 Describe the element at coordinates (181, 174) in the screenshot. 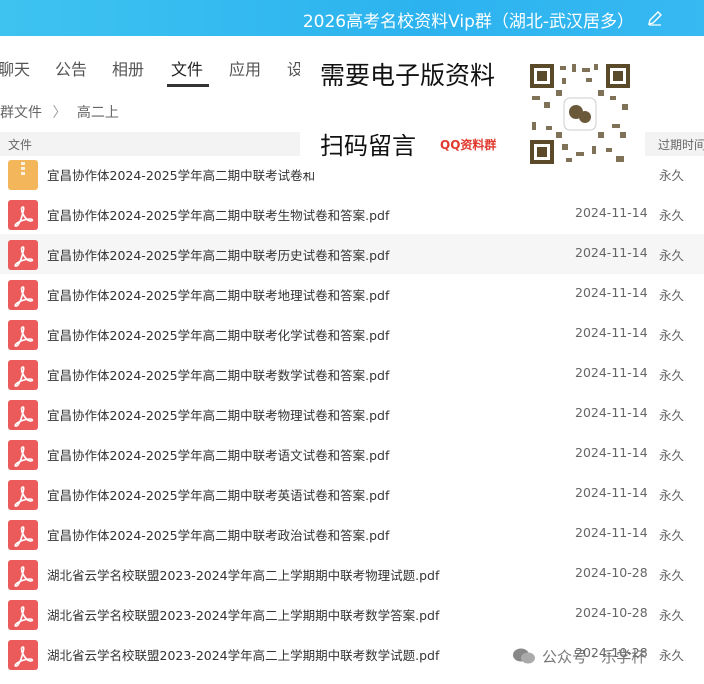

I see `file-name: 宜昌协作体2024-2025学年高二期中联考试卷和` at that location.